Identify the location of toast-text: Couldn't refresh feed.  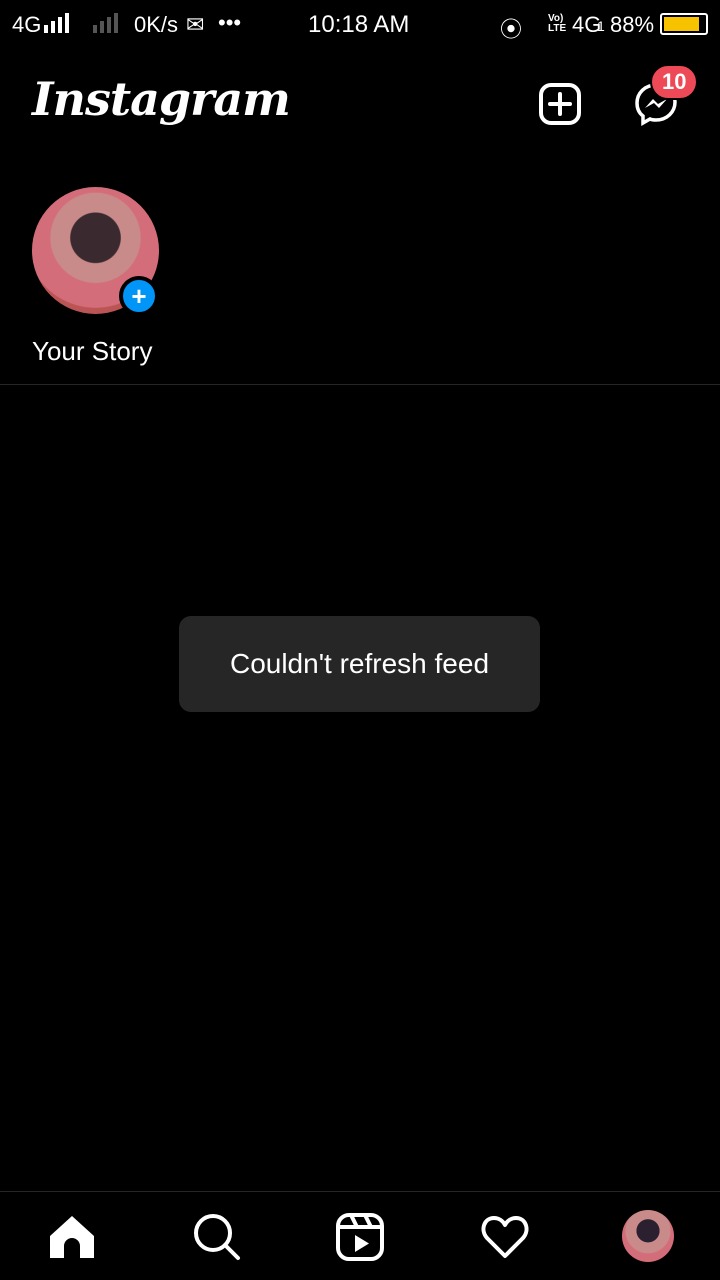
(359, 663).